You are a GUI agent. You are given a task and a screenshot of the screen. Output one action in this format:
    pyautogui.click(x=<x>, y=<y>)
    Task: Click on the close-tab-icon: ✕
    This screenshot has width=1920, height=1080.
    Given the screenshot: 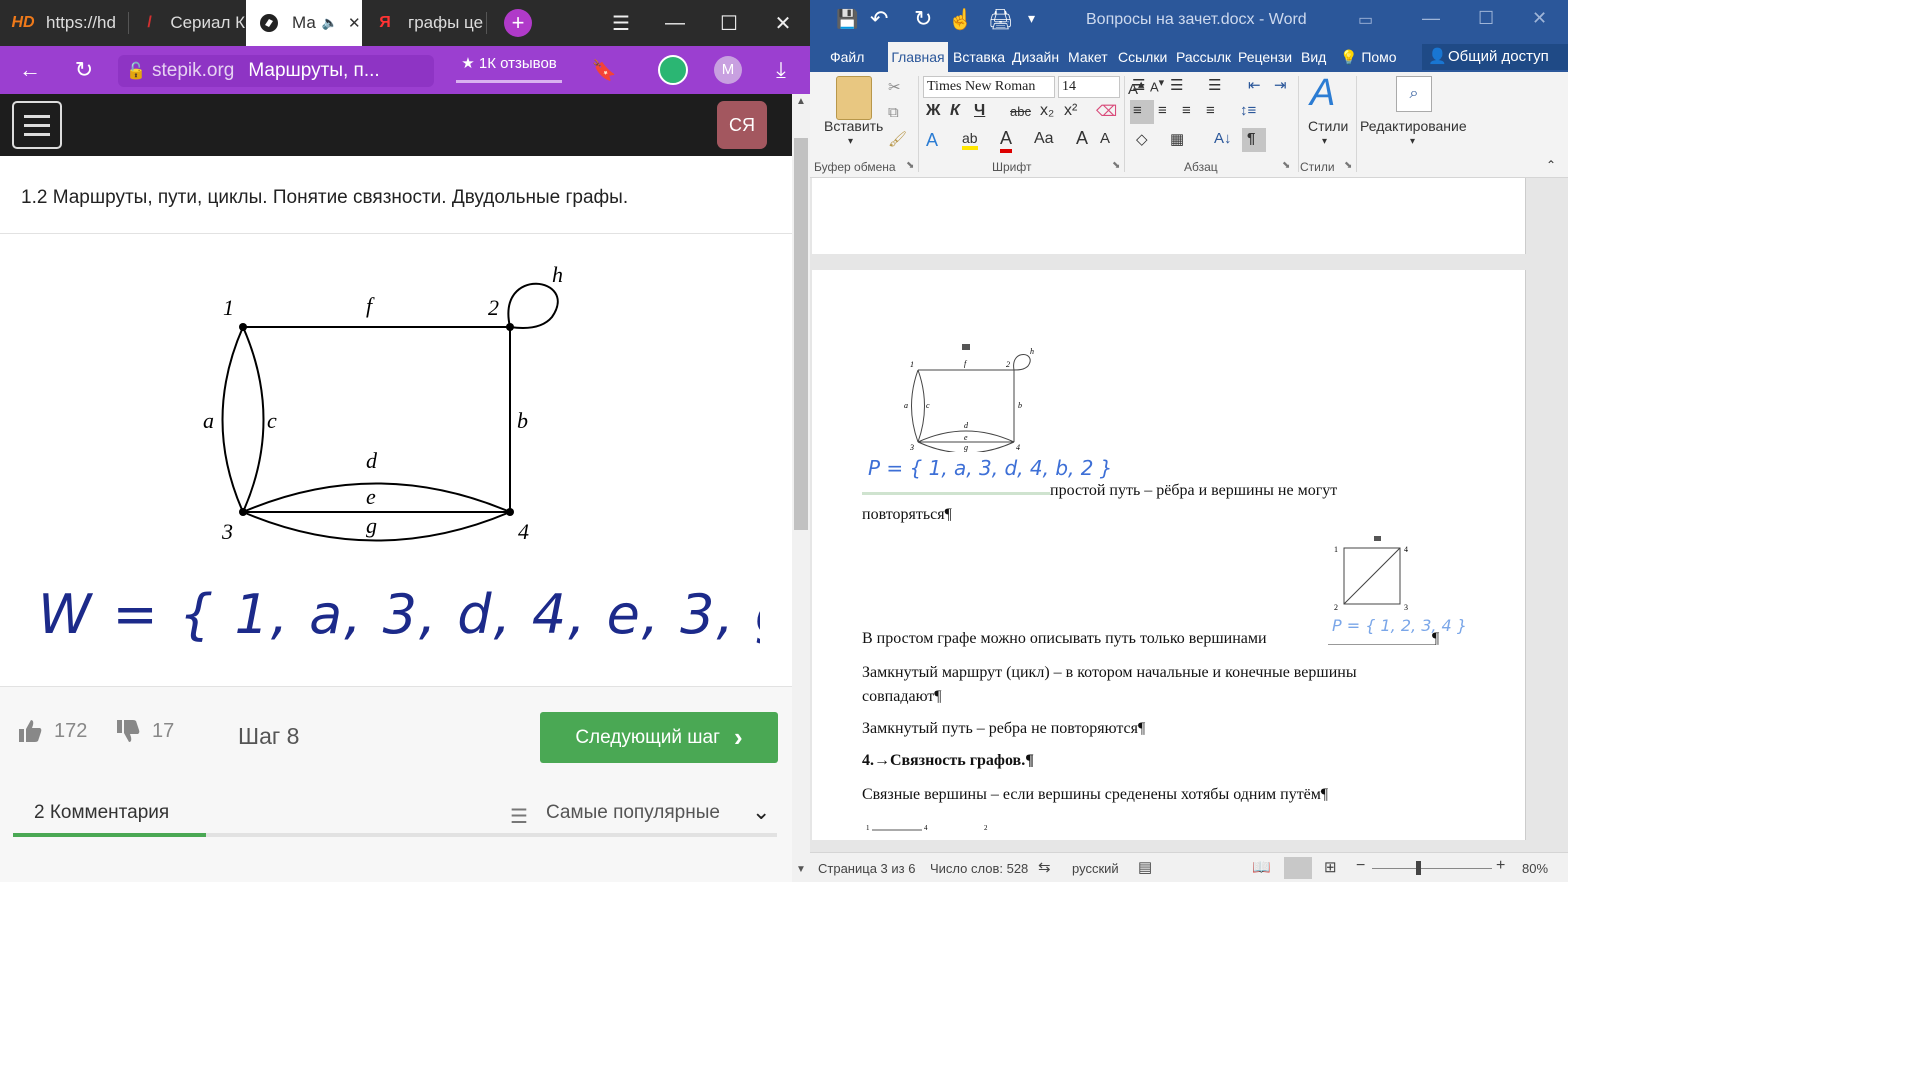 What is the action you would take?
    pyautogui.click(x=354, y=23)
    